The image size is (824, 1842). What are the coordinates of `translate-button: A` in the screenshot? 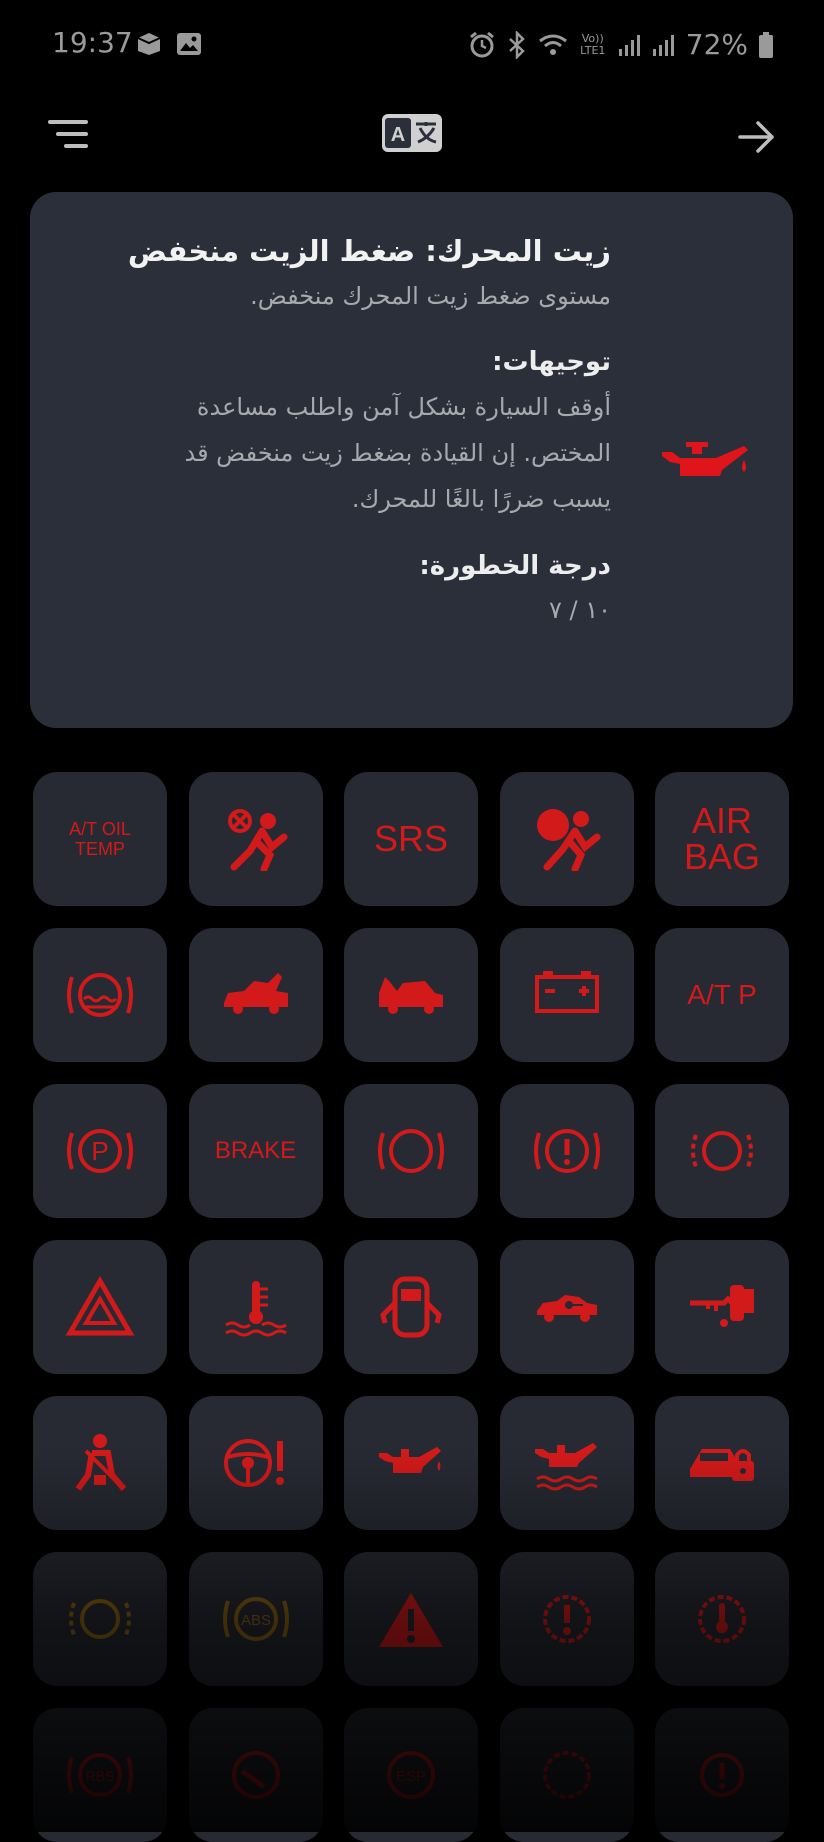 It's located at (412, 133).